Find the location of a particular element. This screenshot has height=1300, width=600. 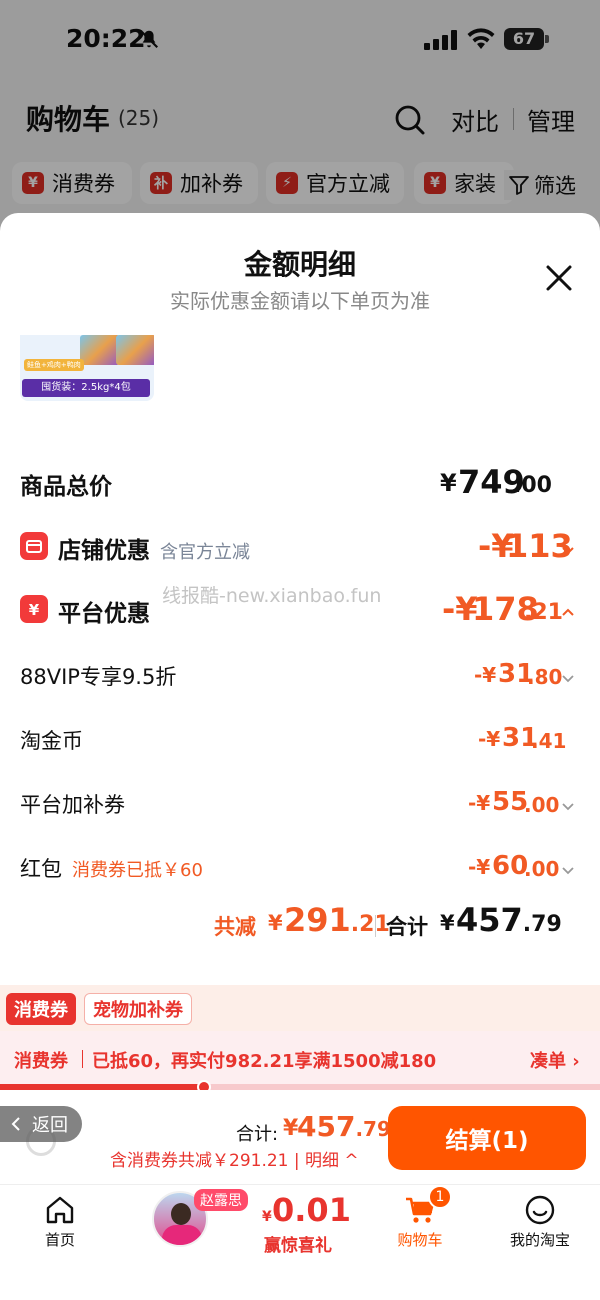

platform-subsidy-decimal: .00 is located at coordinates (542, 805).